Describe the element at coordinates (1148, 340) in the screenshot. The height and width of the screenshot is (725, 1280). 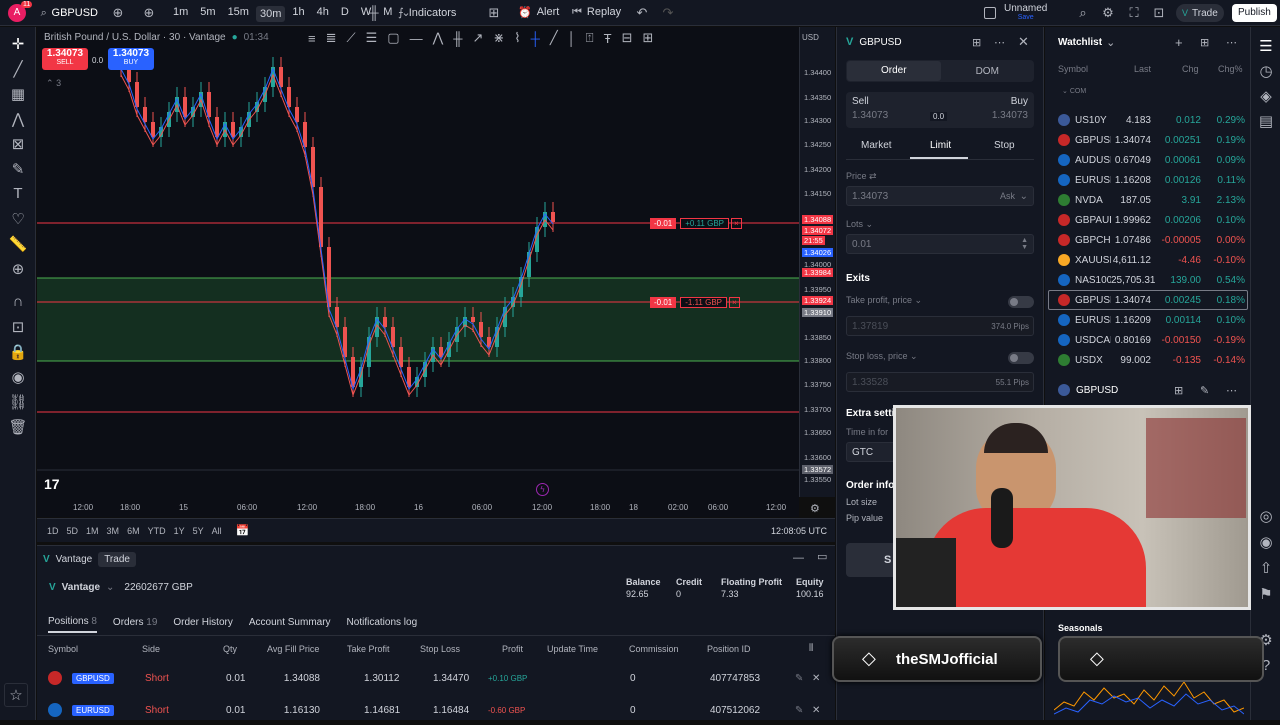
I see `watchlist-row: USDCAD0.80169 -0.00150 -0.19%` at that location.